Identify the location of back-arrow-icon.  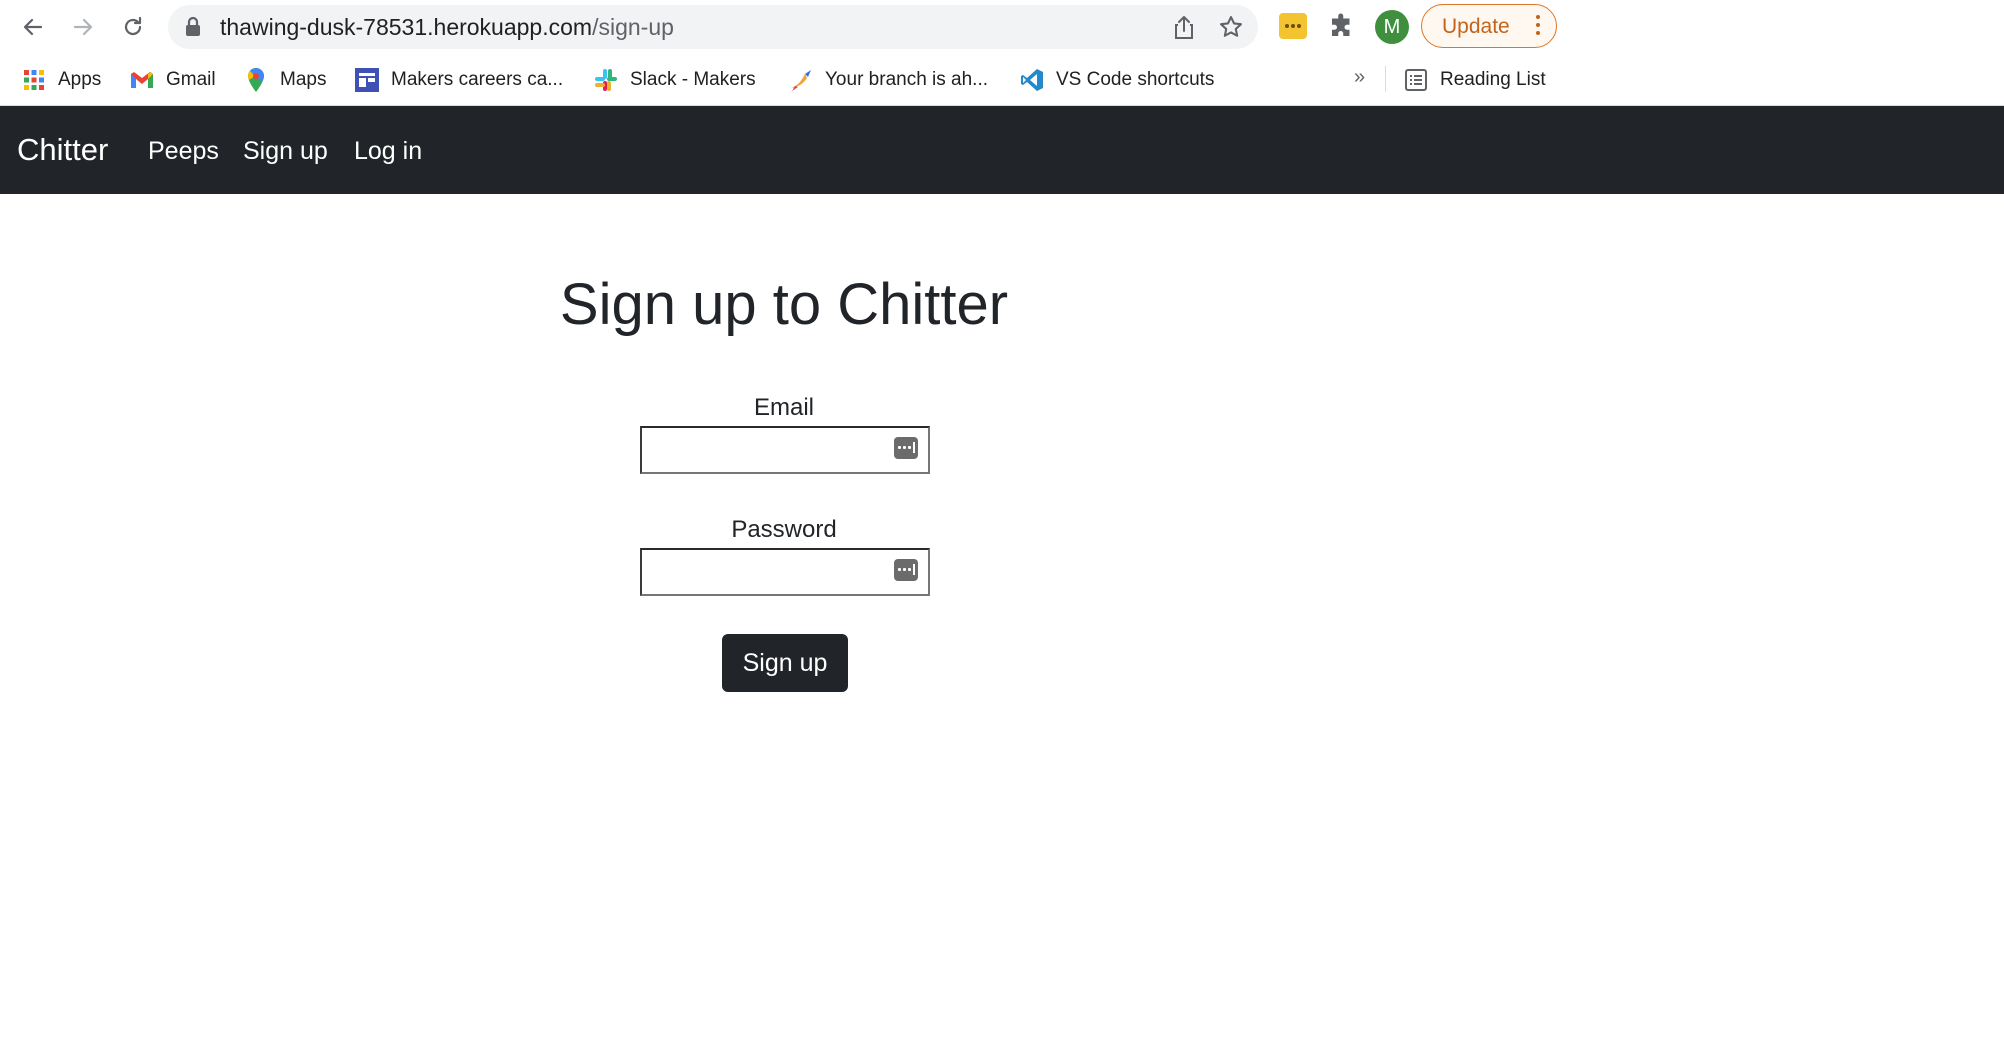
(33, 27).